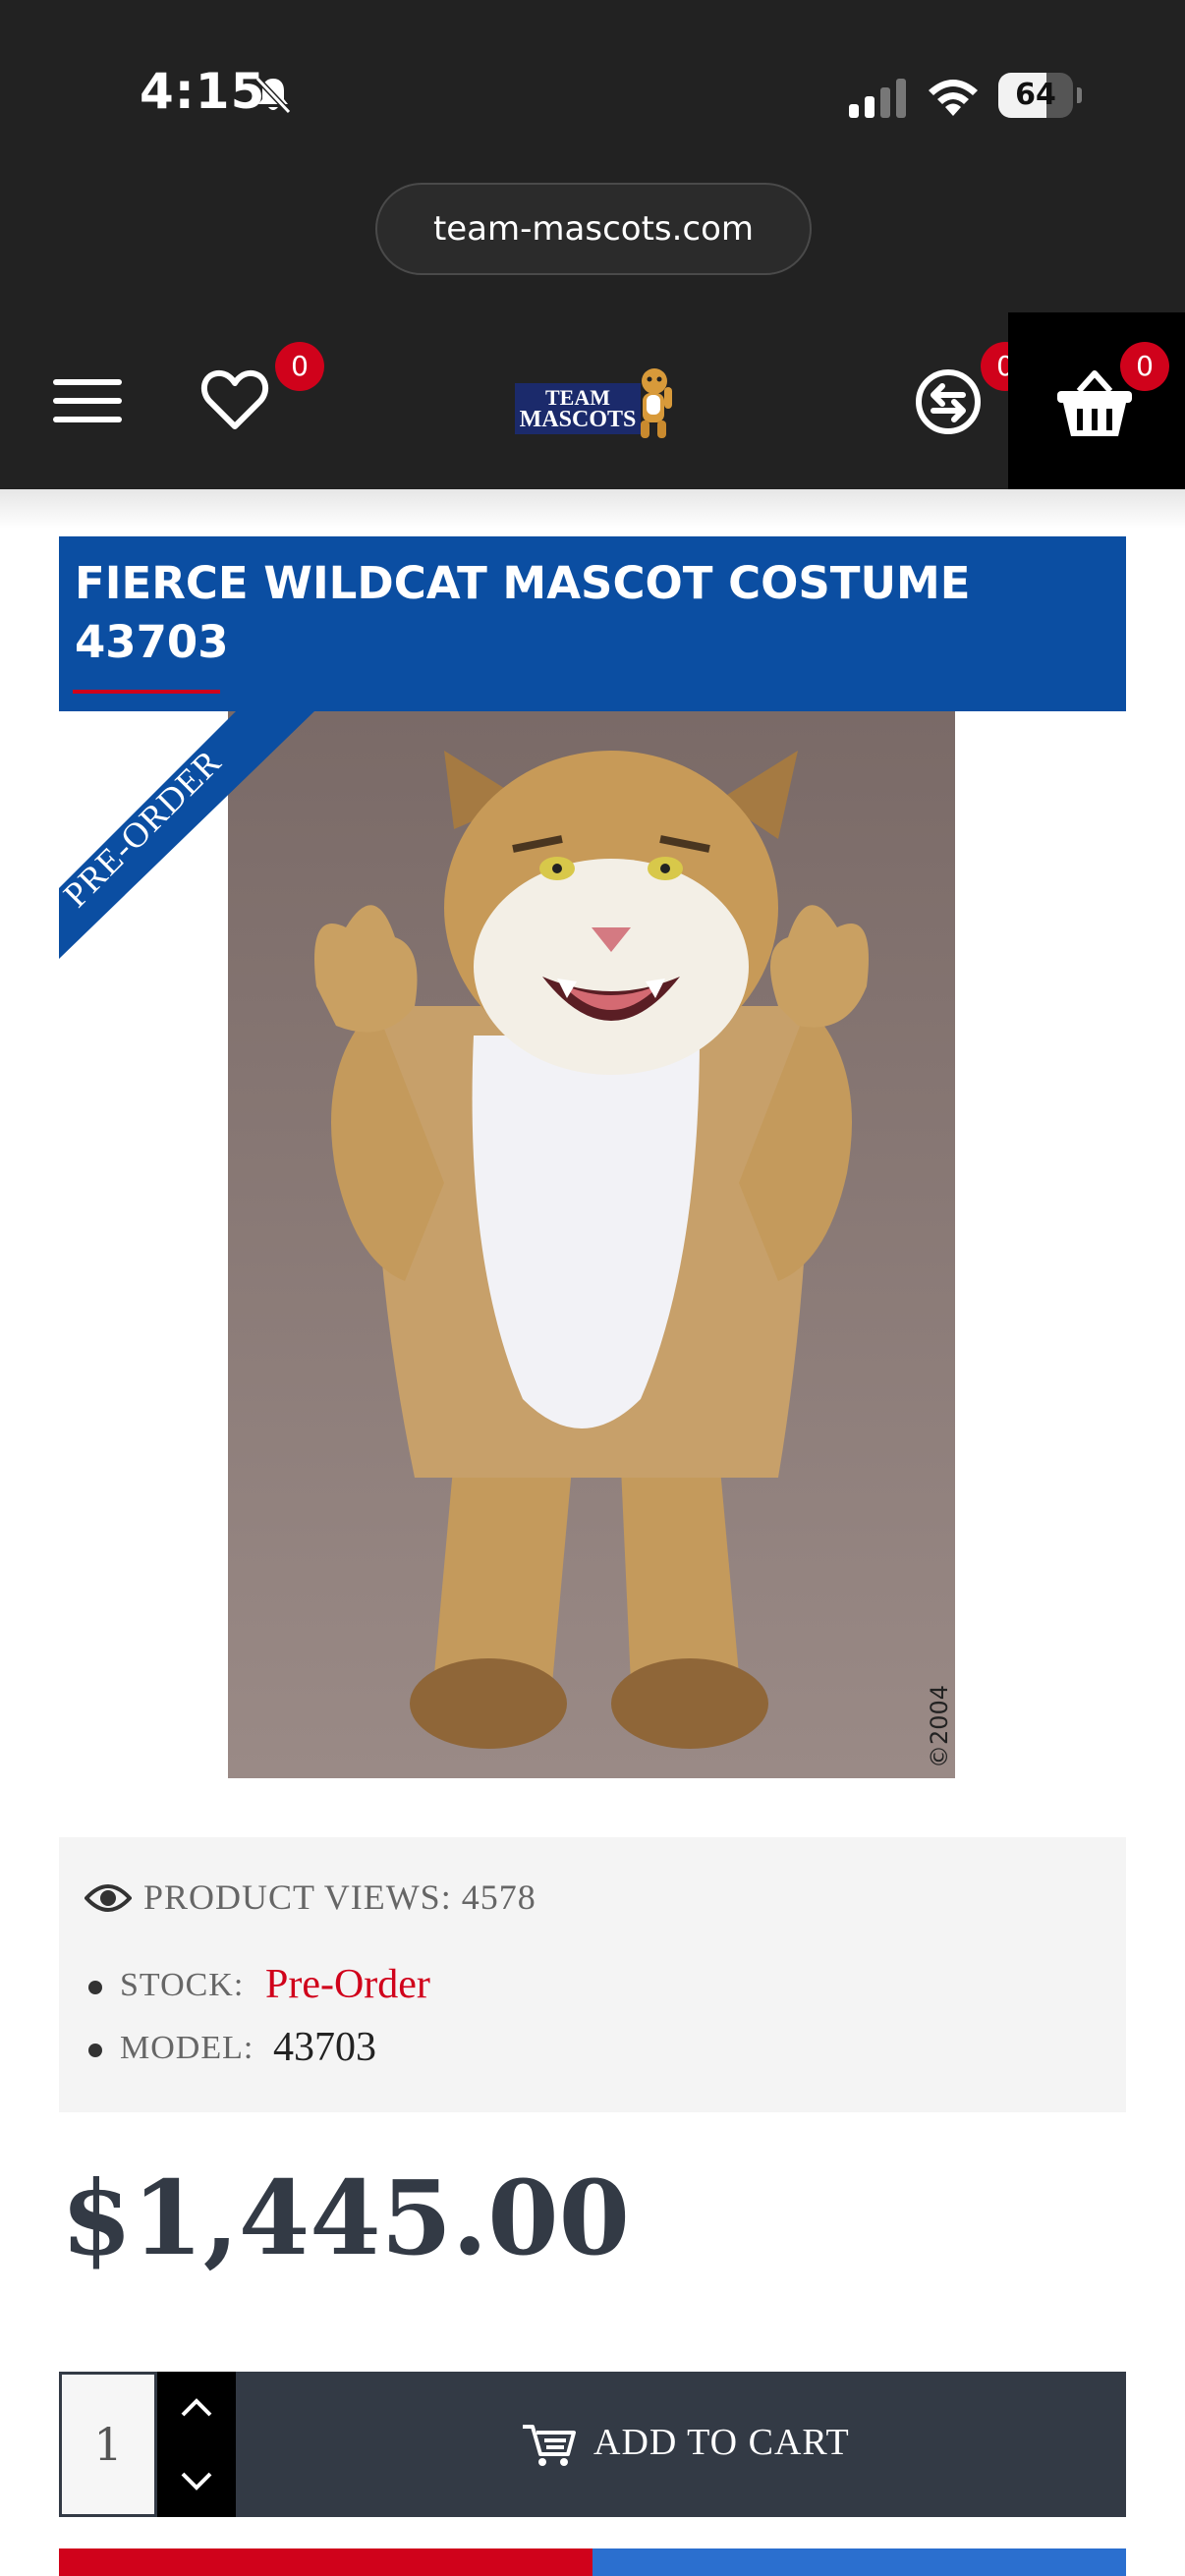 This screenshot has height=2576, width=1185. What do you see at coordinates (197, 2444) in the screenshot?
I see `quantity-stepper` at bounding box center [197, 2444].